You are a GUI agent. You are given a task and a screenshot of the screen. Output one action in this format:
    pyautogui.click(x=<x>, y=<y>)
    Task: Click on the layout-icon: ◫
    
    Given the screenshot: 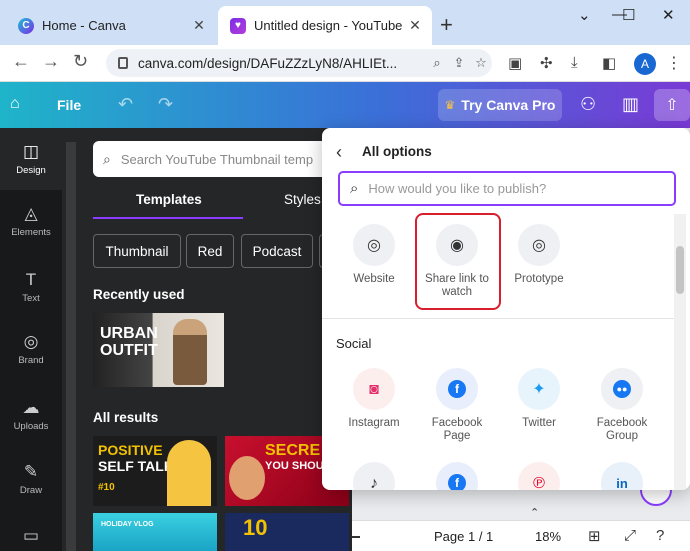 What is the action you would take?
    pyautogui.click(x=31, y=151)
    